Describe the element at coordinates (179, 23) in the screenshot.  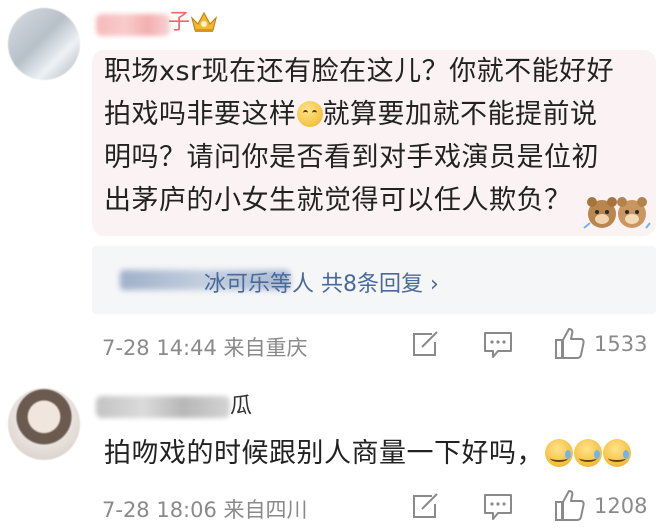
I see `username-suffix: 子` at that location.